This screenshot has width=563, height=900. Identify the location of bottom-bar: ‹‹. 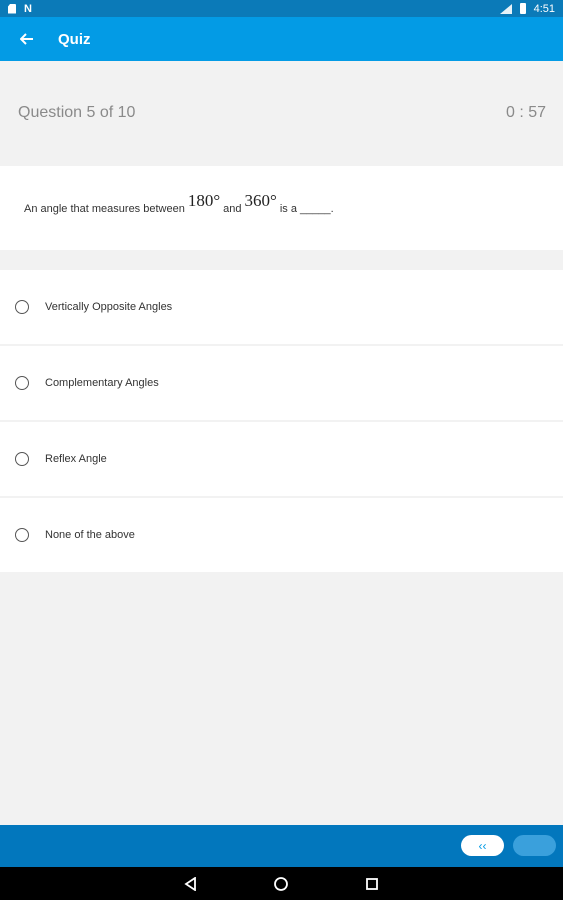
(281, 846).